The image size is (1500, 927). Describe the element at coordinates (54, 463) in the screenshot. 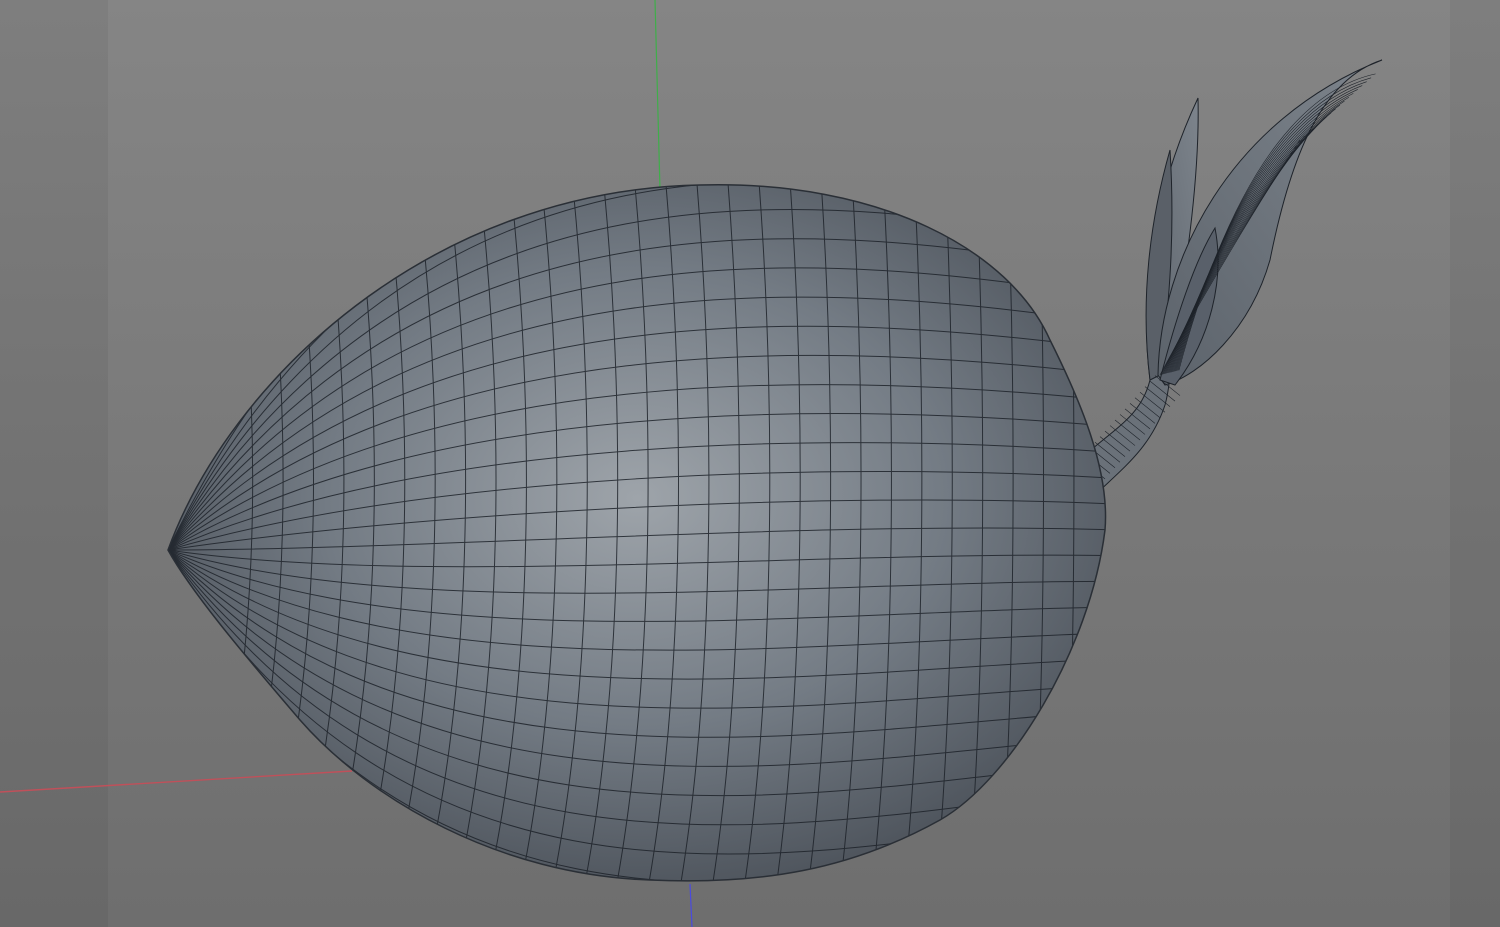

I see `left-side-band` at that location.